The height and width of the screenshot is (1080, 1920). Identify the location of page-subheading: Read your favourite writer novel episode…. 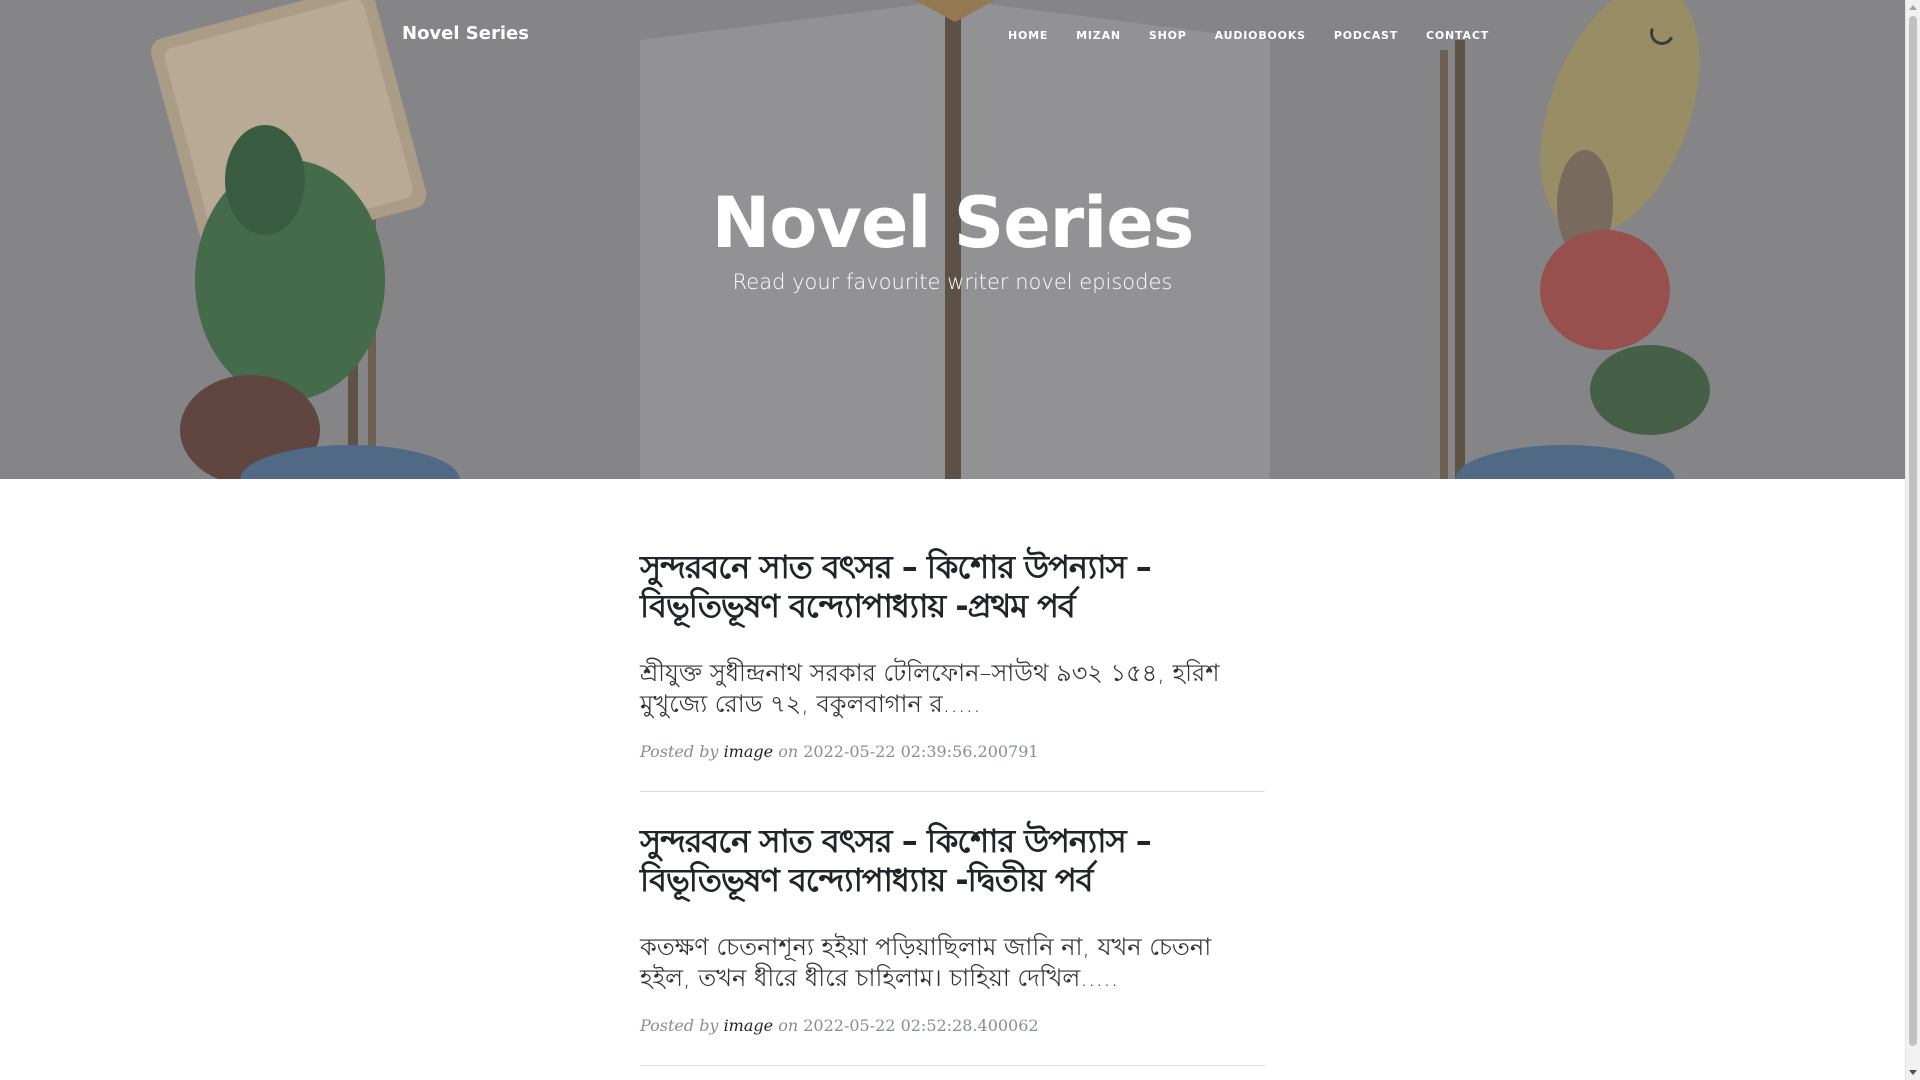
(952, 282).